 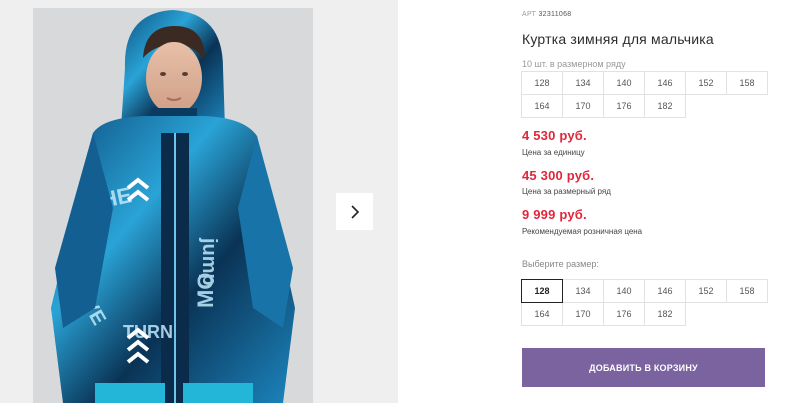 I want to click on size-row-cell: 134, so click(x=583, y=83).